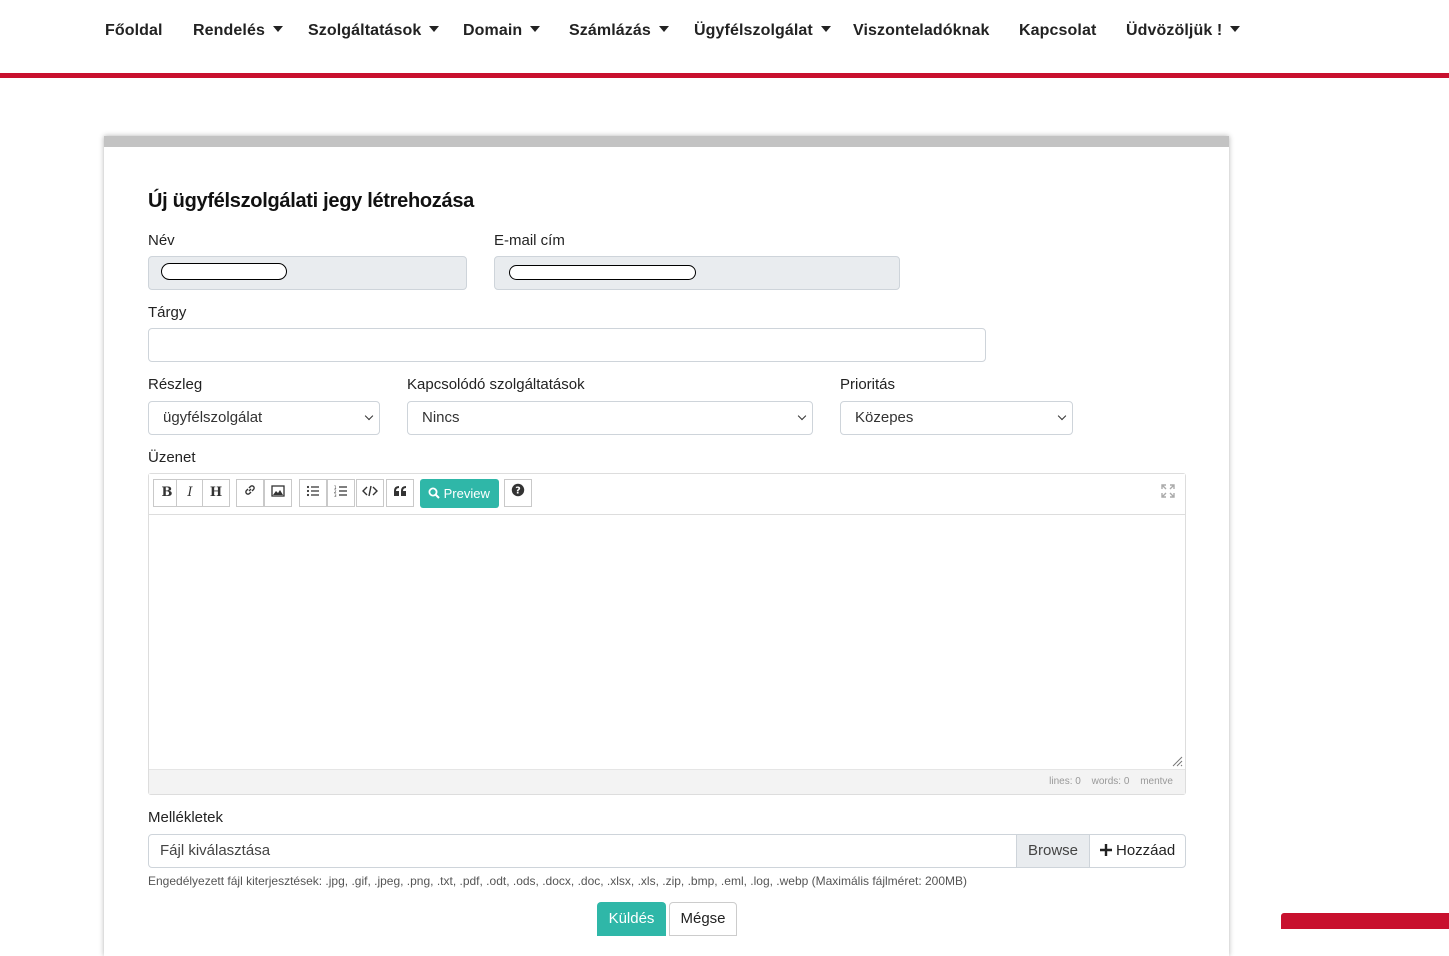 The height and width of the screenshot is (956, 1449). I want to click on priority-value: Közepes, so click(884, 417).